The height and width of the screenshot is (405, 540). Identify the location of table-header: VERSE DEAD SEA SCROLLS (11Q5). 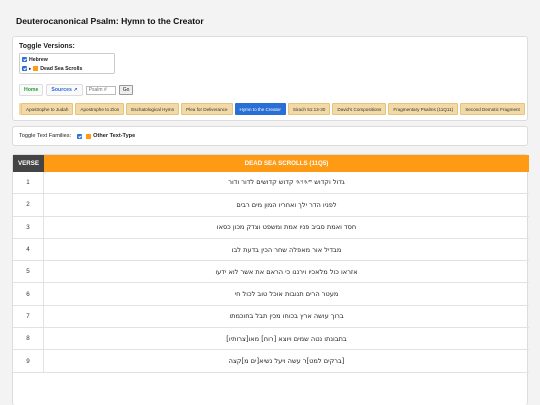
(271, 163).